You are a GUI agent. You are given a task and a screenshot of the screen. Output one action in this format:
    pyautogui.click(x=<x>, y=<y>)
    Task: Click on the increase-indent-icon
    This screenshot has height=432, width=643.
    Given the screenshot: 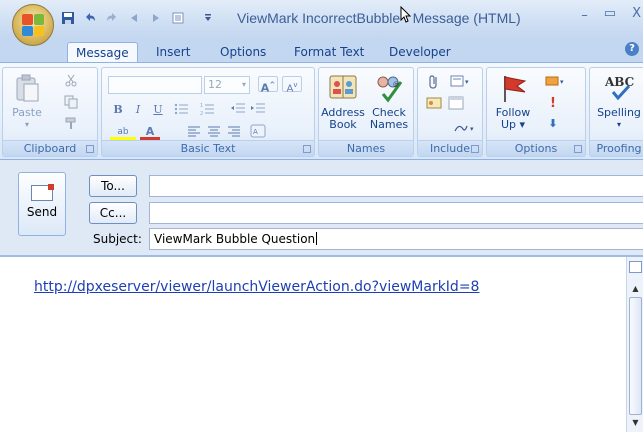 What is the action you would take?
    pyautogui.click(x=258, y=110)
    